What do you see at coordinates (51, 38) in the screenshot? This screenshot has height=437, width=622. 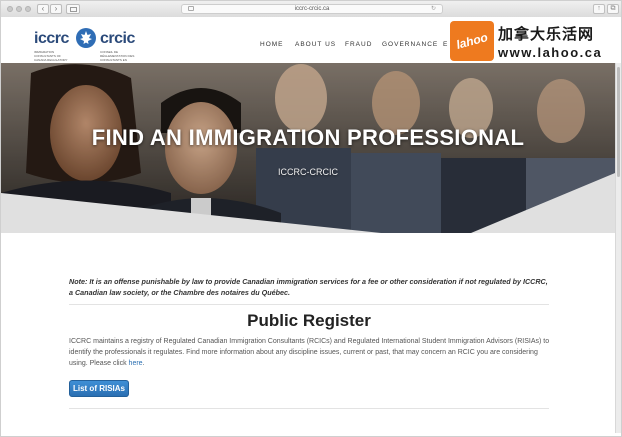 I see `logo-text-en: iccrc` at bounding box center [51, 38].